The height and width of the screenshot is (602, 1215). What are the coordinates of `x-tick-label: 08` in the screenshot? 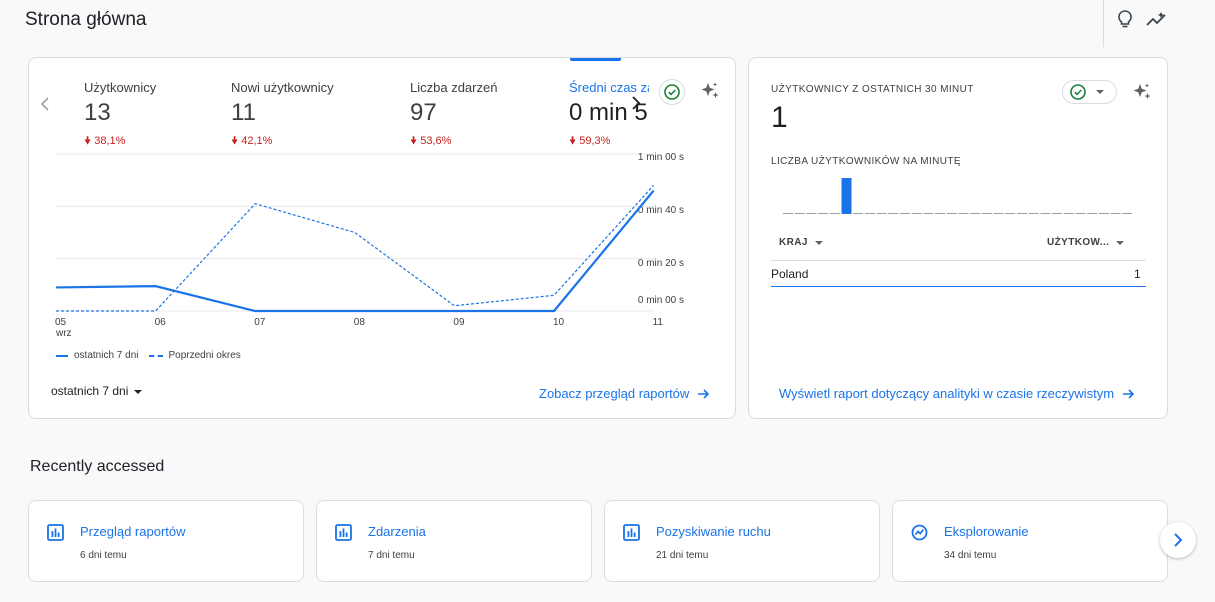 It's located at (360, 322).